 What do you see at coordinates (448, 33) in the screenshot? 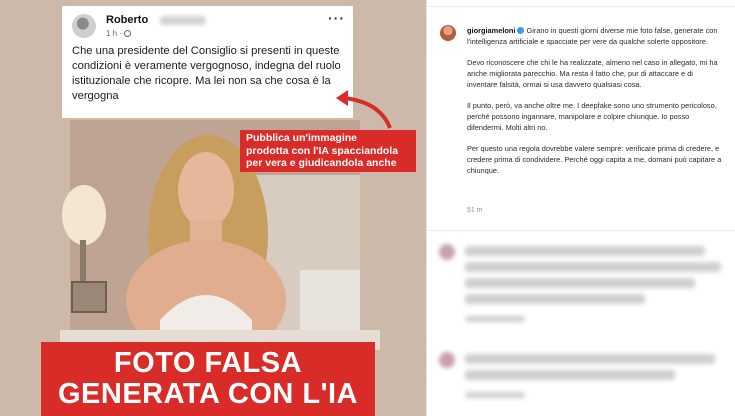
I see `profile-avatar` at bounding box center [448, 33].